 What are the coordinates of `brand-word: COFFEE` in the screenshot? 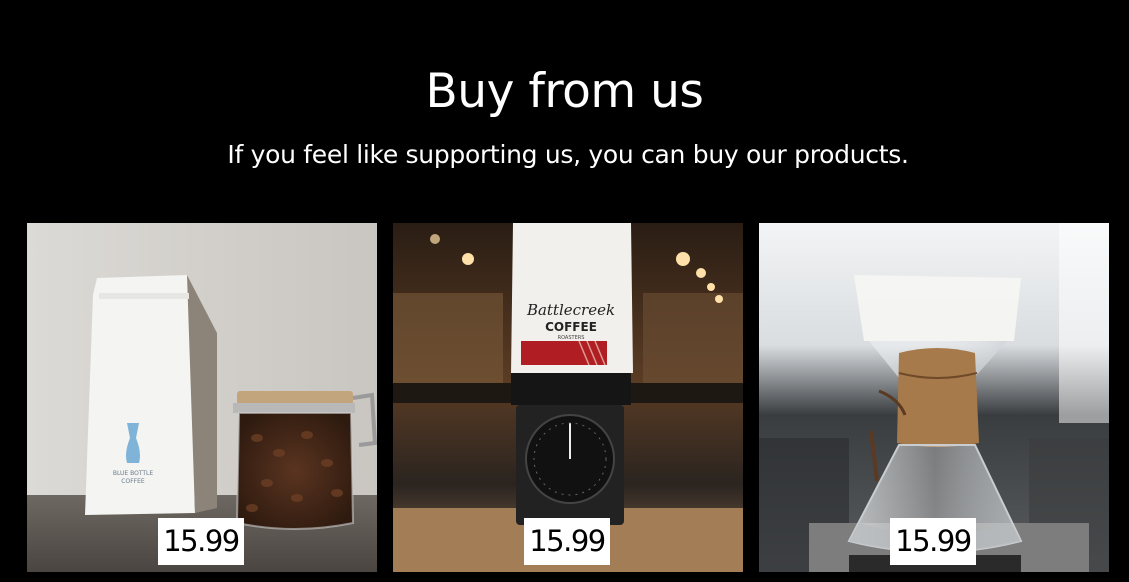 It's located at (571, 327).